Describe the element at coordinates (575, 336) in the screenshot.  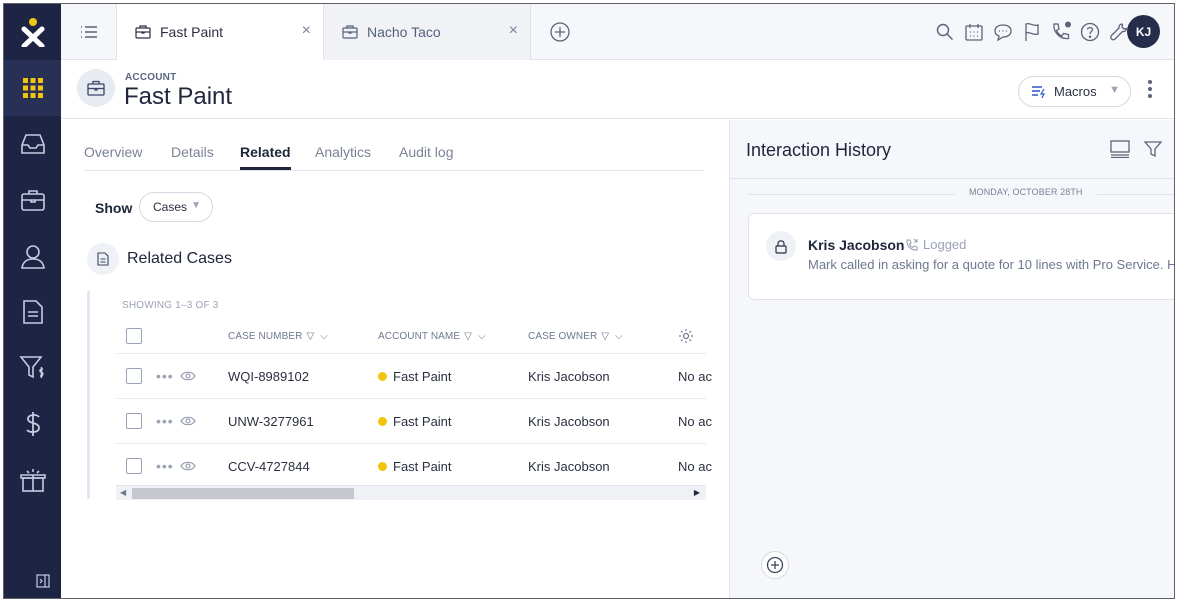
I see `column-case-owner: CASE OWNER ▽ ⌵` at that location.